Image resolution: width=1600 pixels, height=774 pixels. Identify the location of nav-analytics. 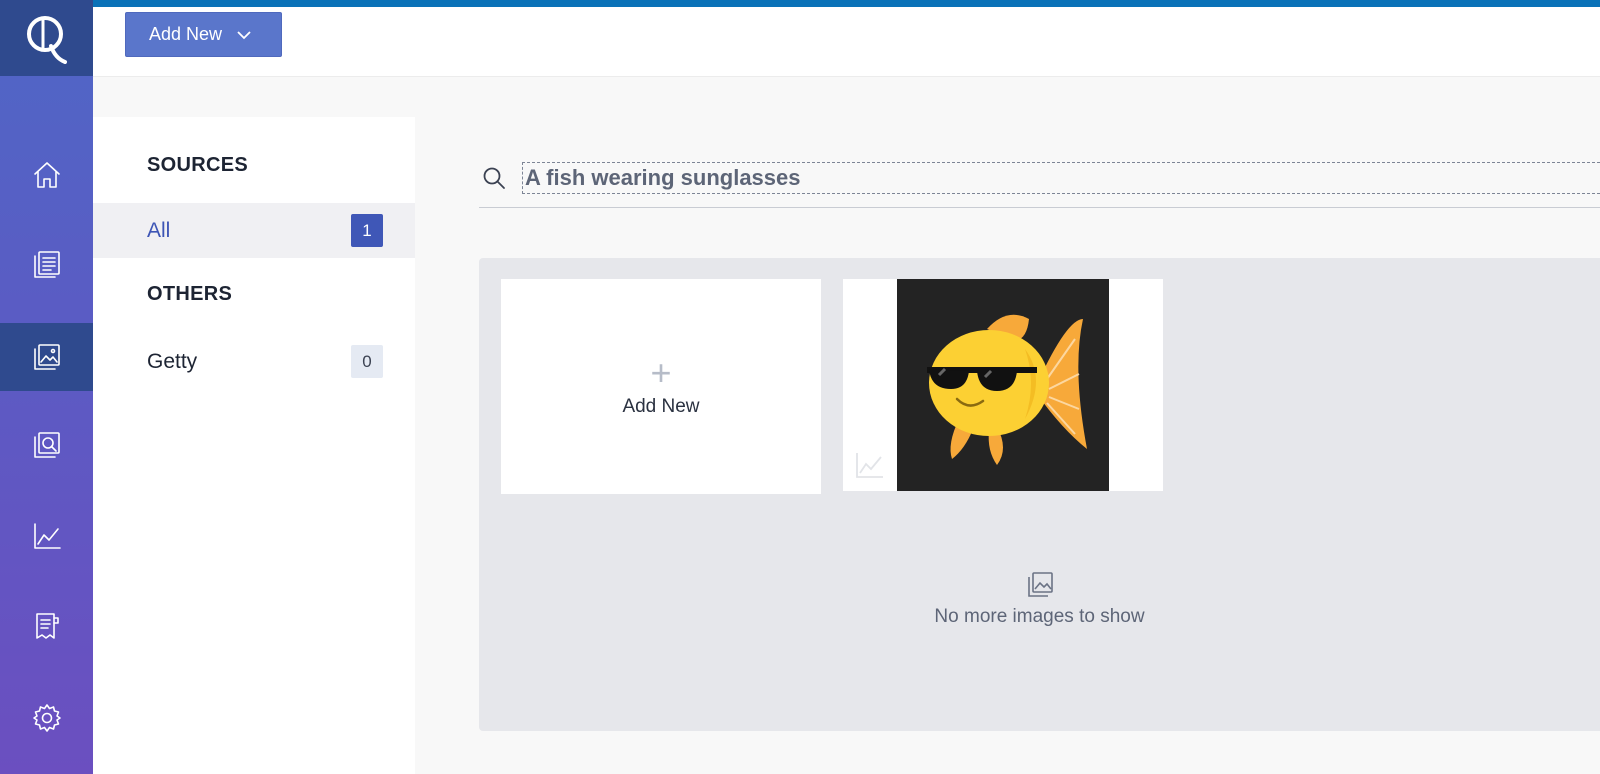
(46, 536).